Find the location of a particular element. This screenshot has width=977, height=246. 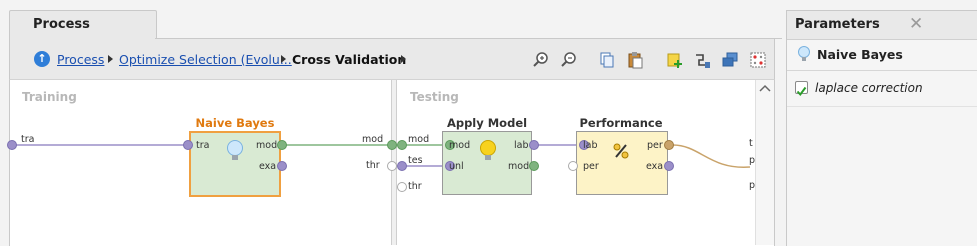

training-input-port is located at coordinates (12, 145).